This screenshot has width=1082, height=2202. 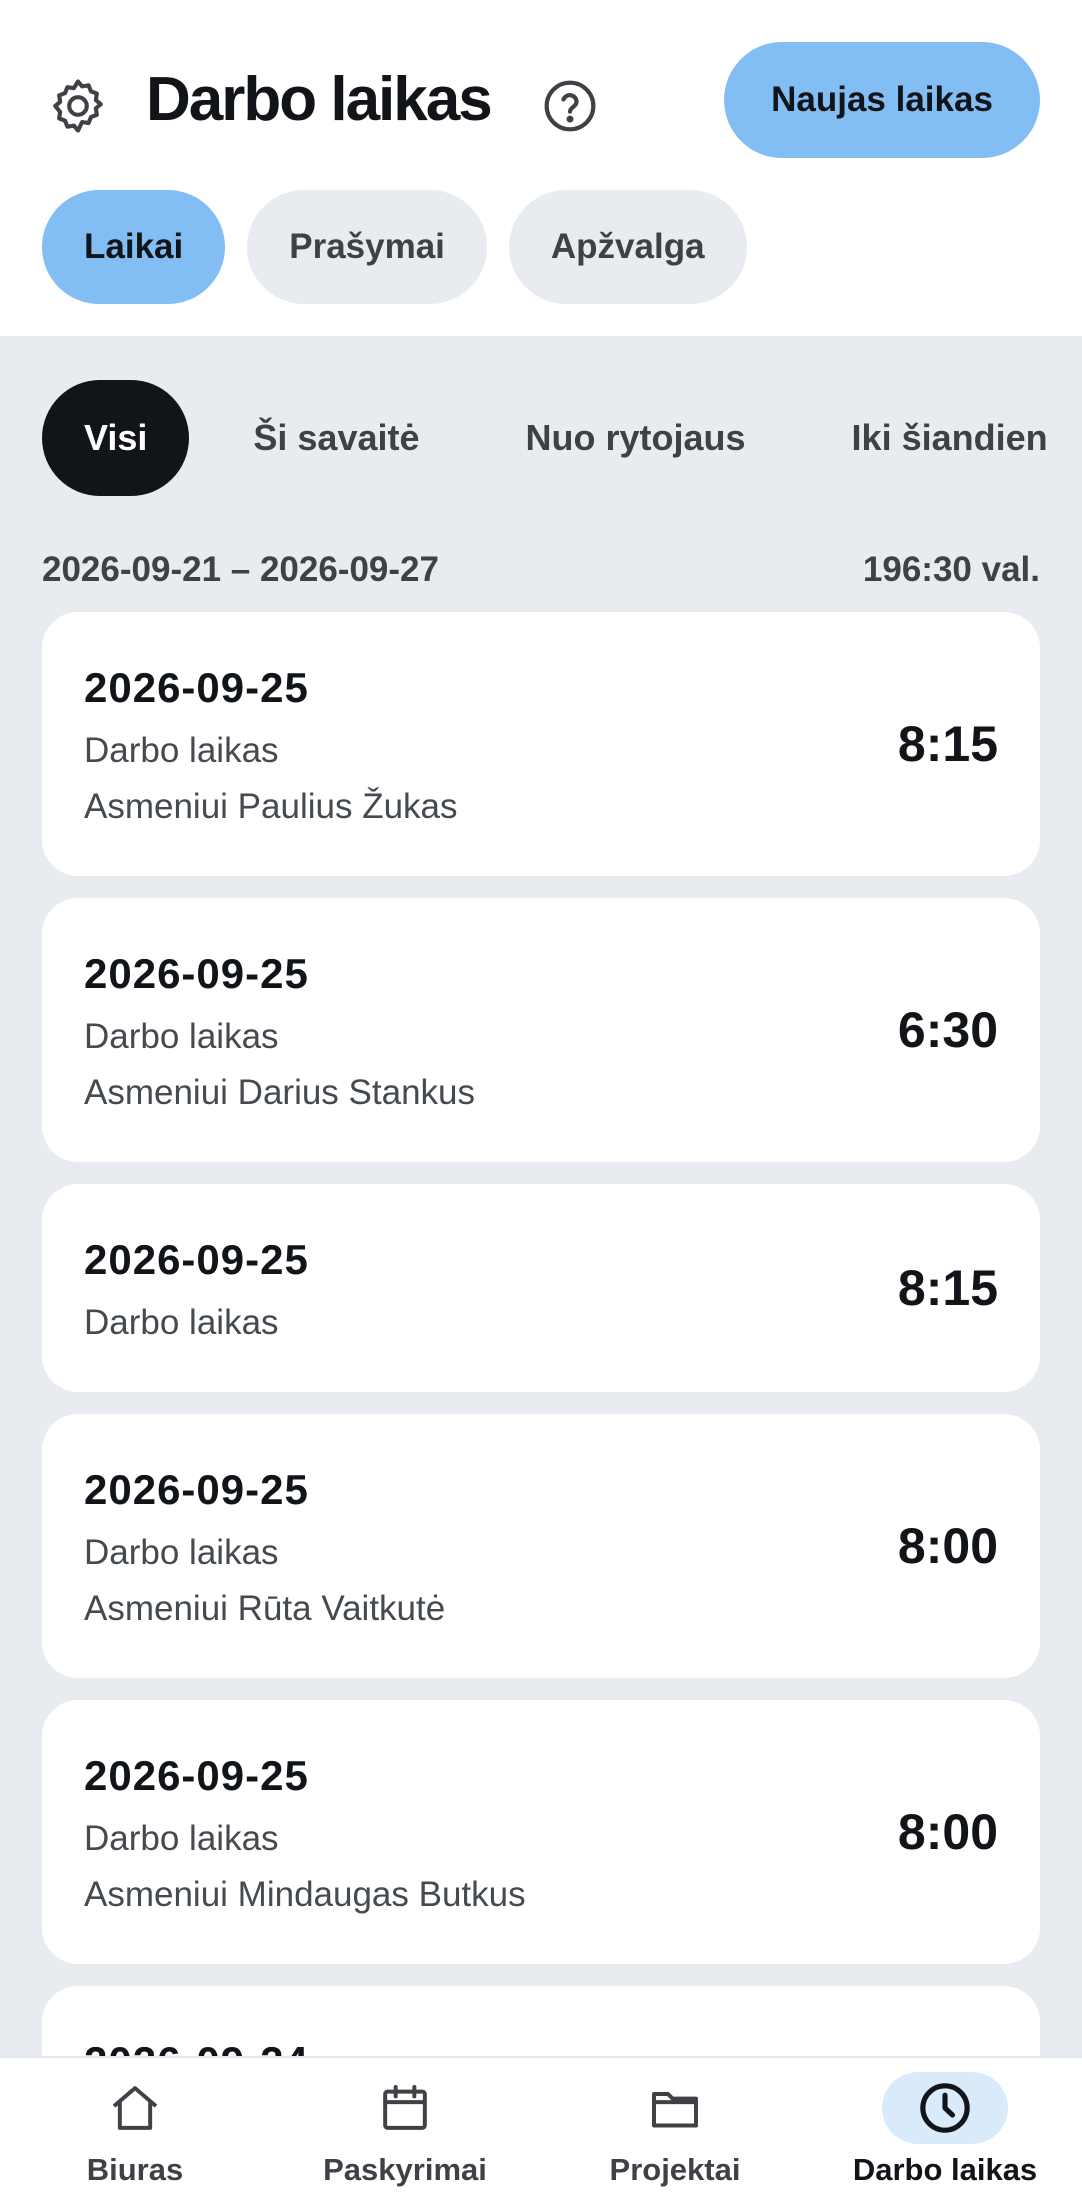 I want to click on filter-until-today: Iki šiandien, so click(x=946, y=438).